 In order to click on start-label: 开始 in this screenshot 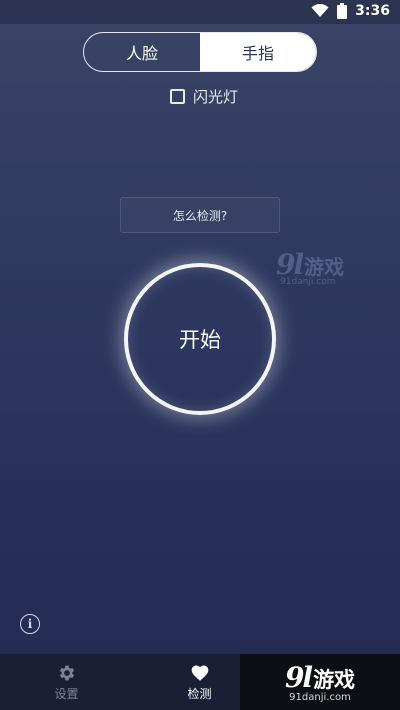, I will do `click(200, 340)`.